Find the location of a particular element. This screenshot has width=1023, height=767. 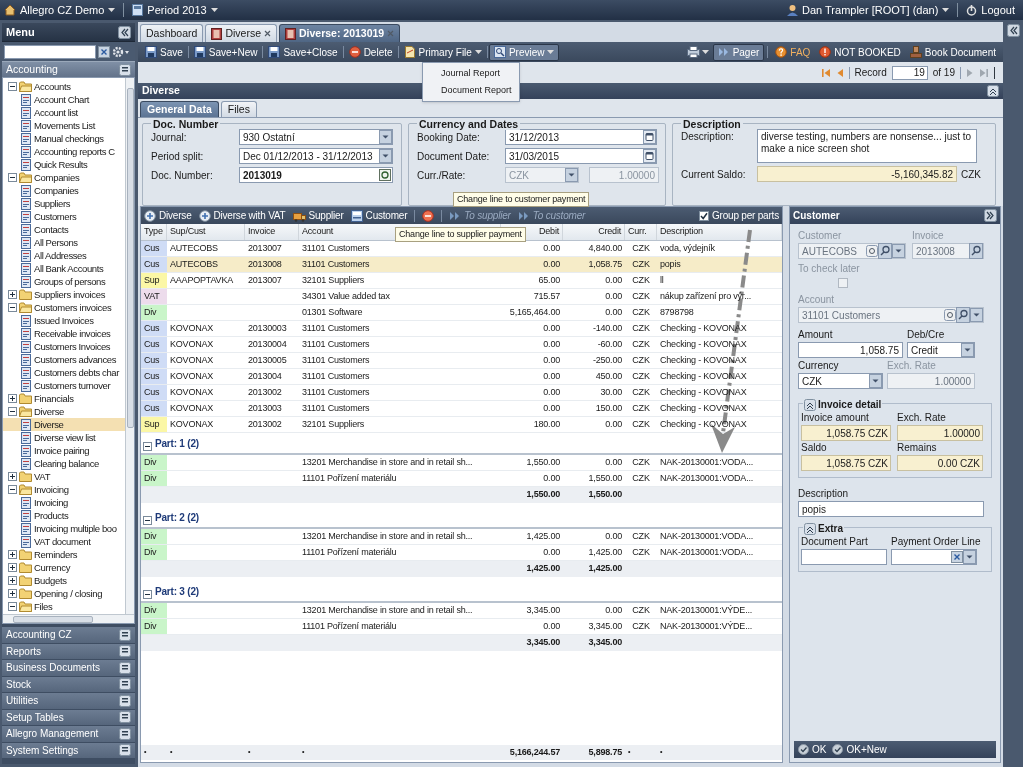

amount-field: 1,058.75 is located at coordinates (850, 350).